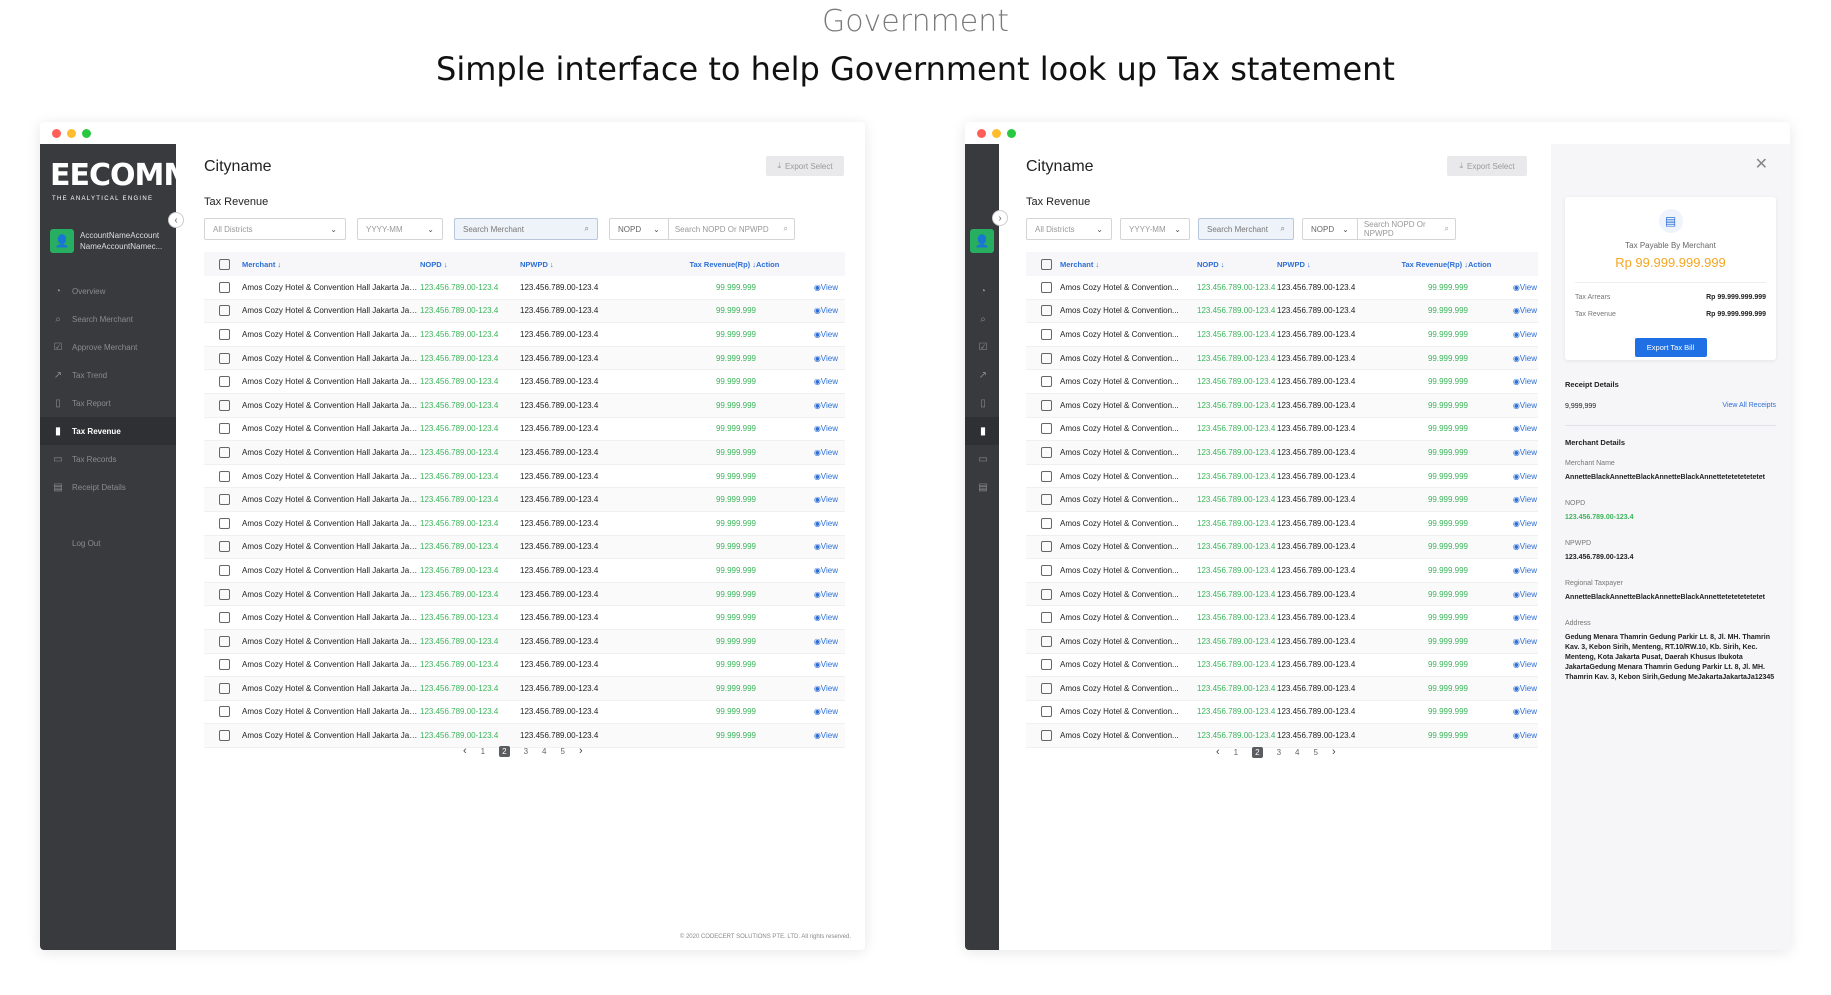  I want to click on sidebar-item-search-merchant: ⌕, so click(982, 319).